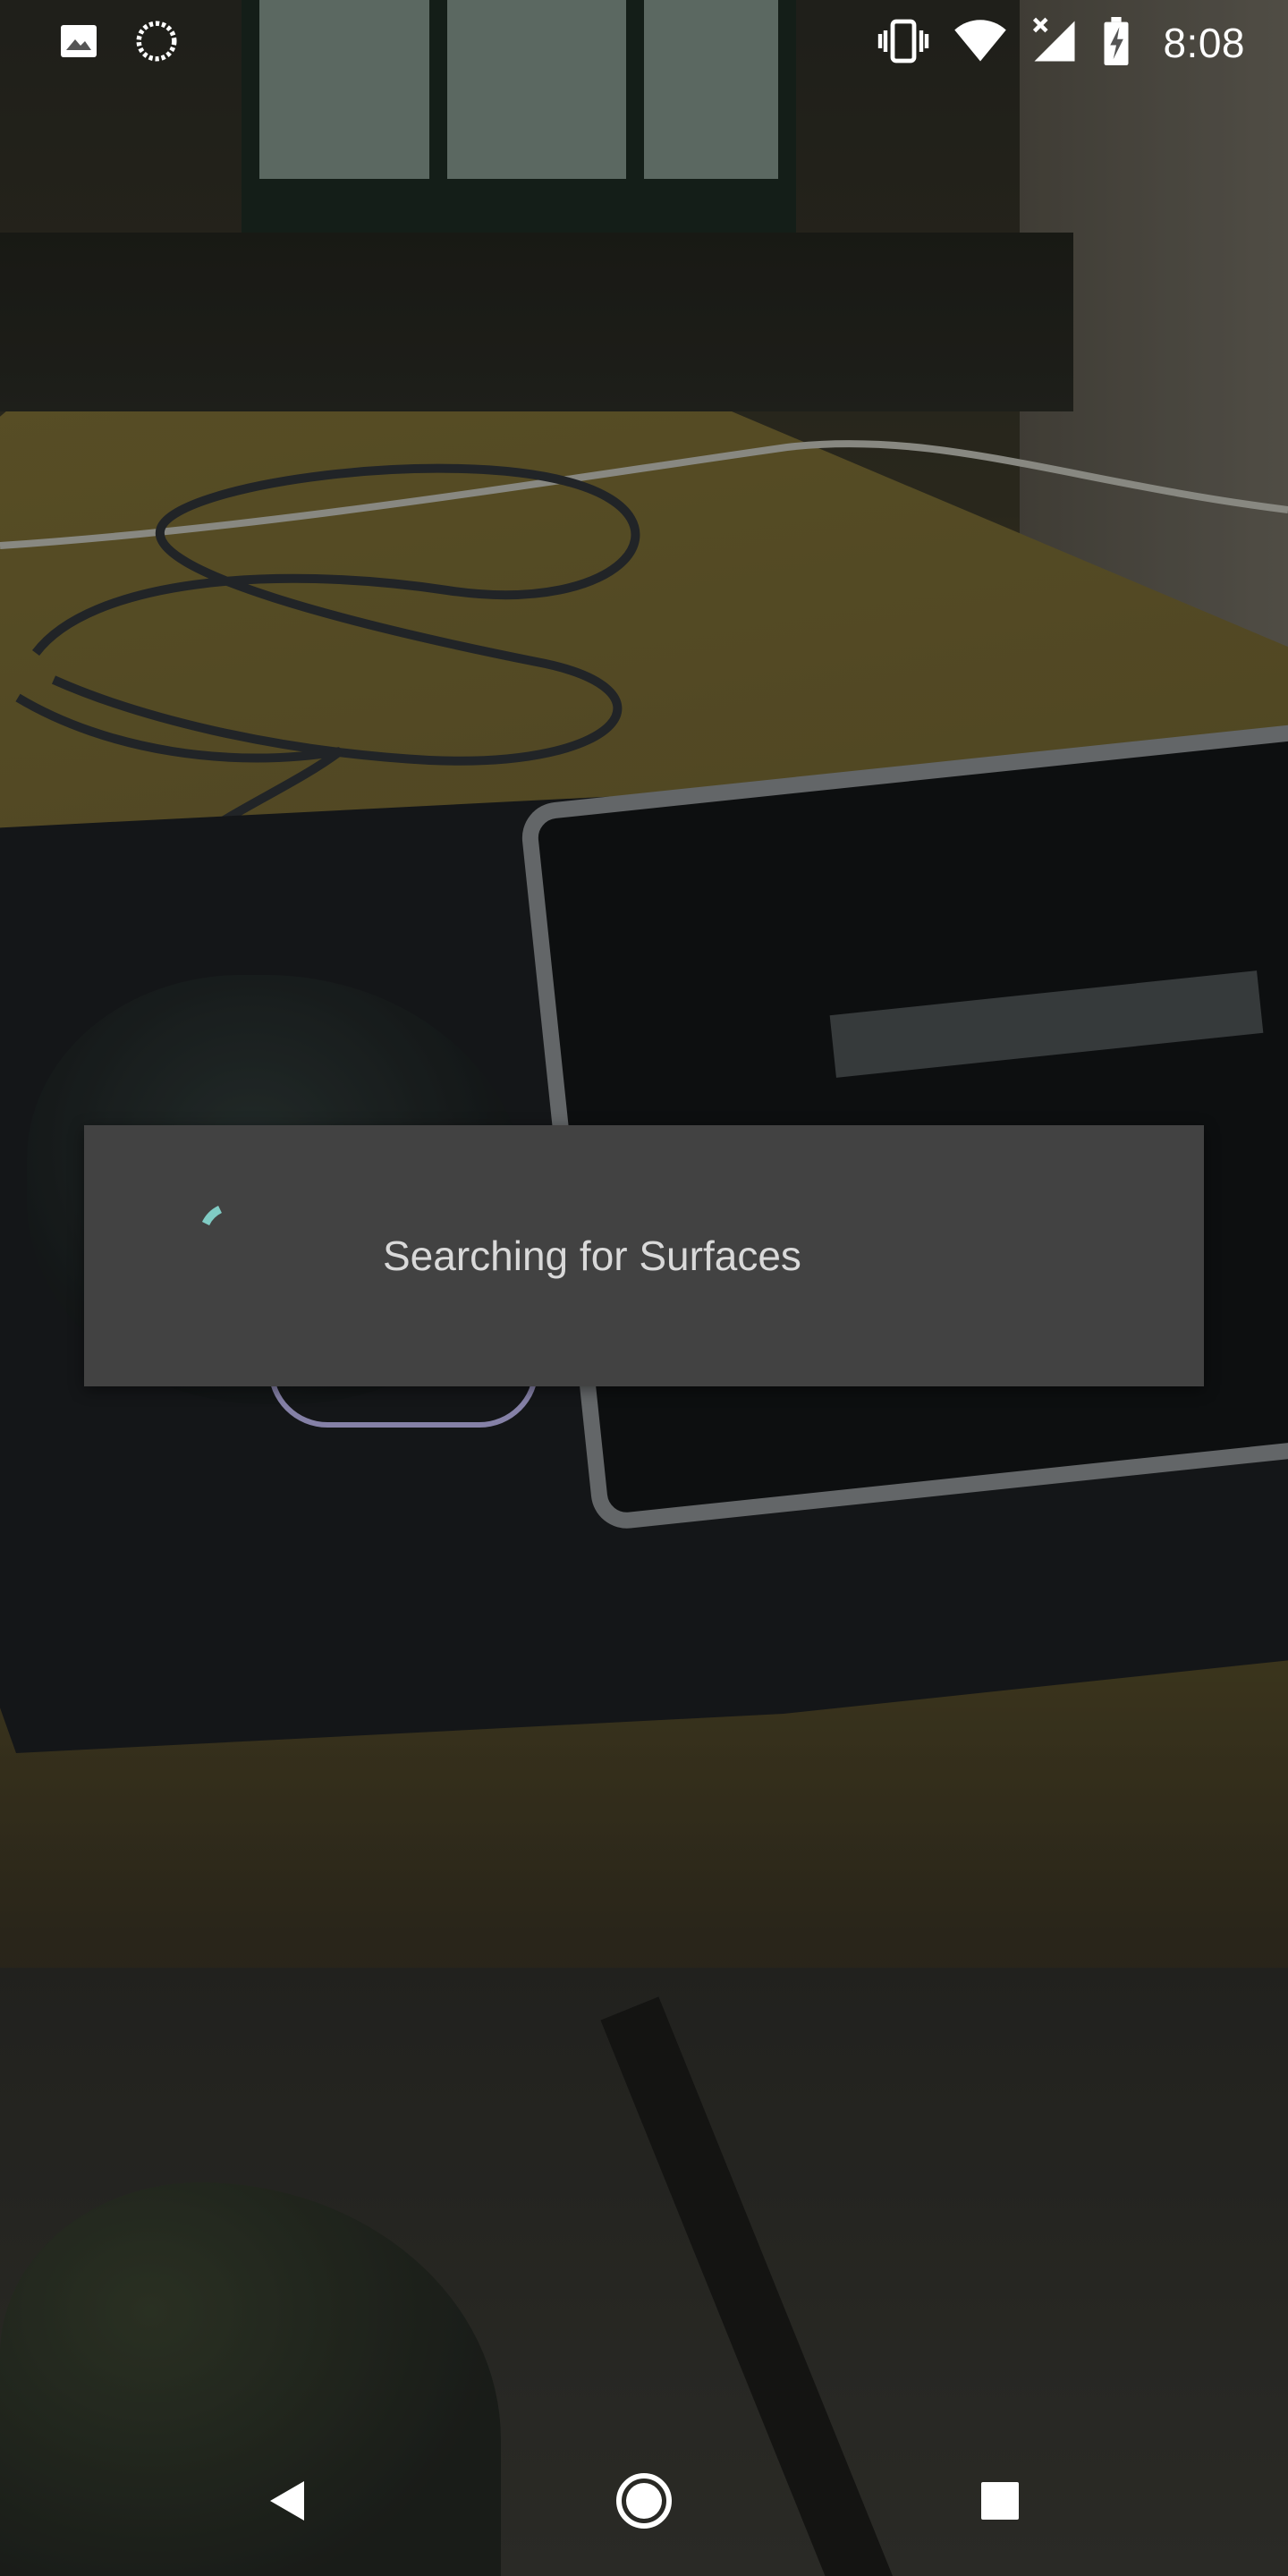  Describe the element at coordinates (1054, 43) in the screenshot. I see `cellular-no-data-icon` at that location.